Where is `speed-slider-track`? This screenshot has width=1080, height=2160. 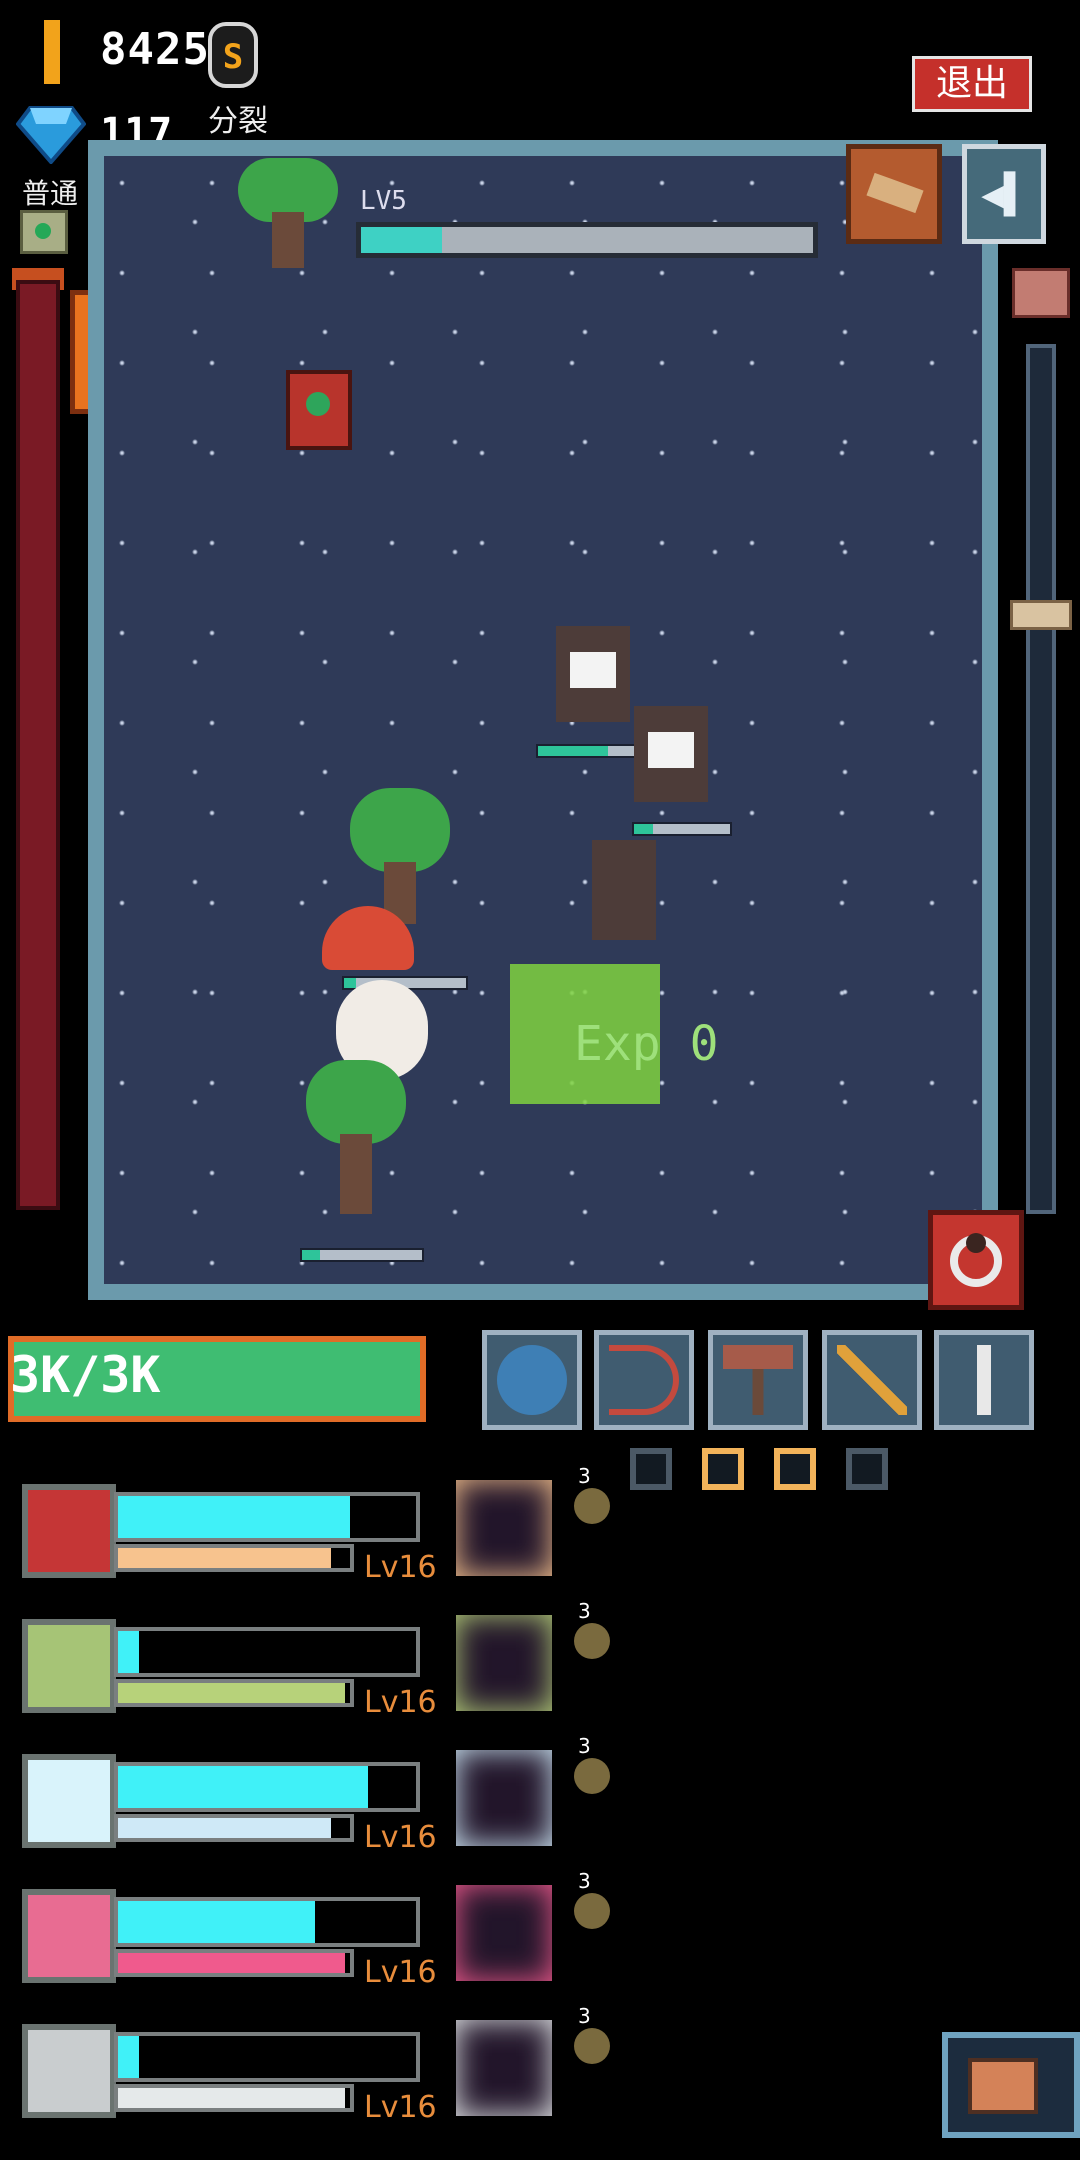 speed-slider-track is located at coordinates (1041, 779).